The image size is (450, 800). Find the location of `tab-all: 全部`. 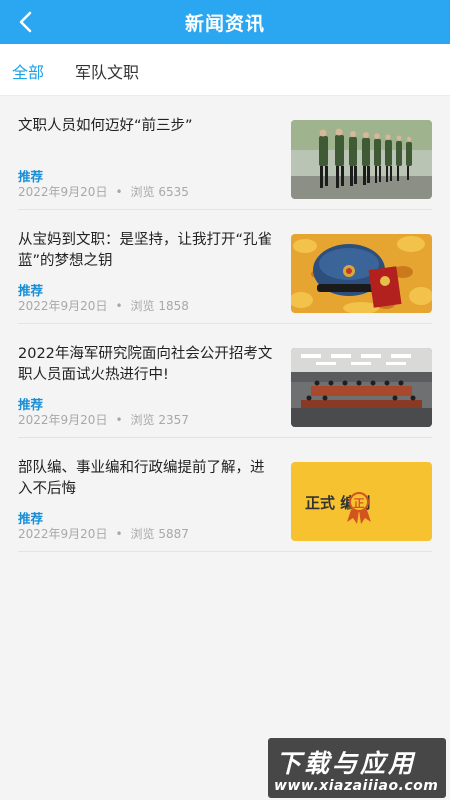

tab-all: 全部 is located at coordinates (28, 71).